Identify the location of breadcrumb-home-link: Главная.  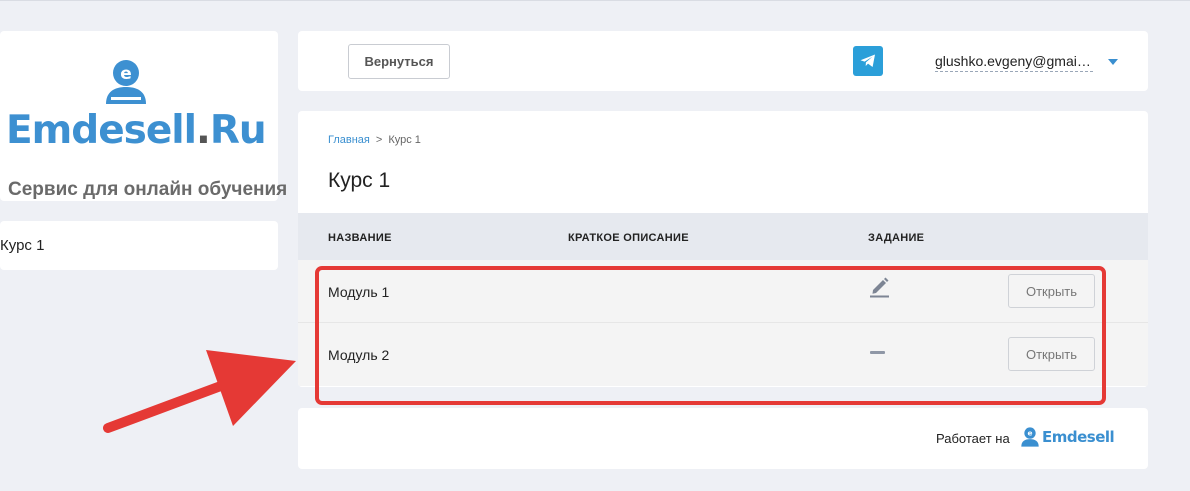
(349, 140).